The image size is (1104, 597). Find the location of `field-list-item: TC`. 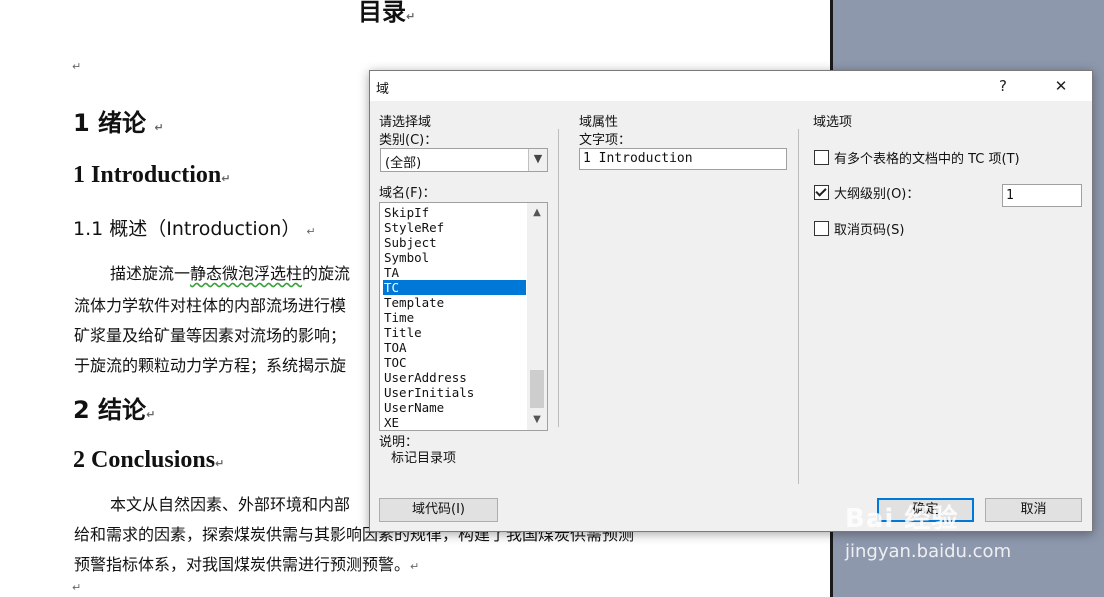

field-list-item: TC is located at coordinates (454, 287).